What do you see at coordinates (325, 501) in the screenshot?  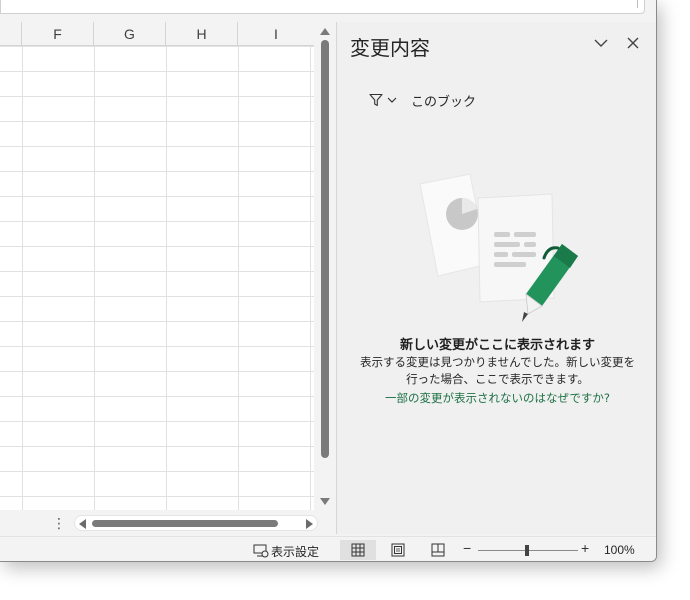 I see `scroll-down-arrow-icon` at bounding box center [325, 501].